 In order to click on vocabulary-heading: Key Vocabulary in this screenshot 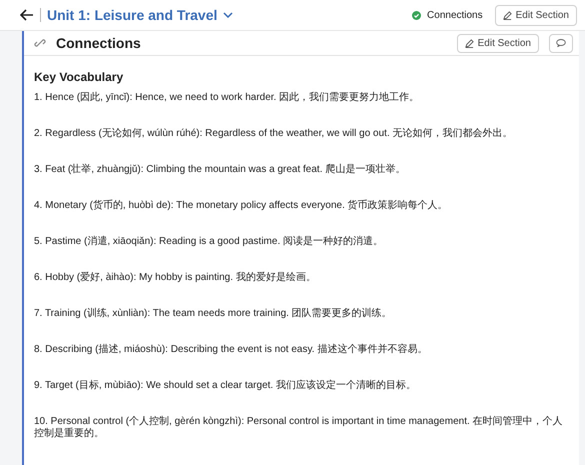, I will do `click(79, 77)`.